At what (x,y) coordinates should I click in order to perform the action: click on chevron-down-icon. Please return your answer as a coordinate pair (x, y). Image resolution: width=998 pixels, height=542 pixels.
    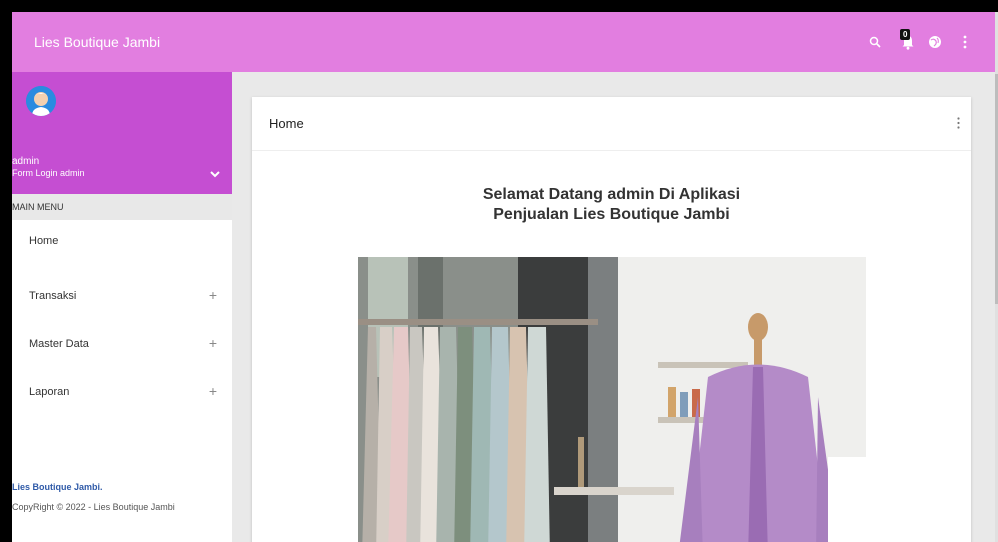
    Looking at the image, I should click on (215, 174).